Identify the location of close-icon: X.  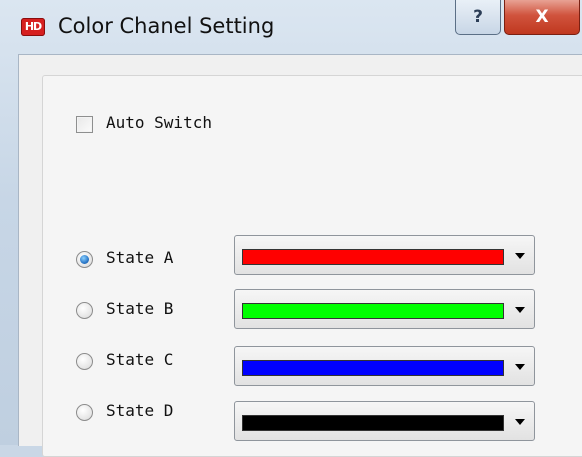
(542, 17).